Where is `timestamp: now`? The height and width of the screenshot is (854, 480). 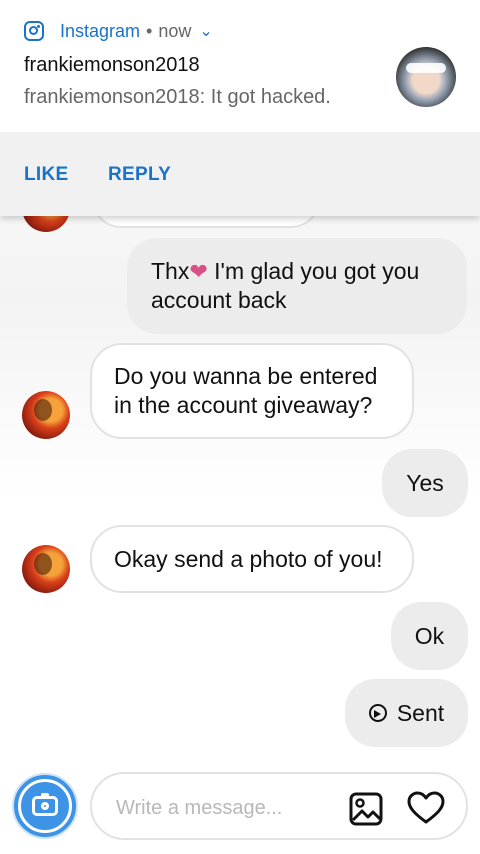 timestamp: now is located at coordinates (175, 30).